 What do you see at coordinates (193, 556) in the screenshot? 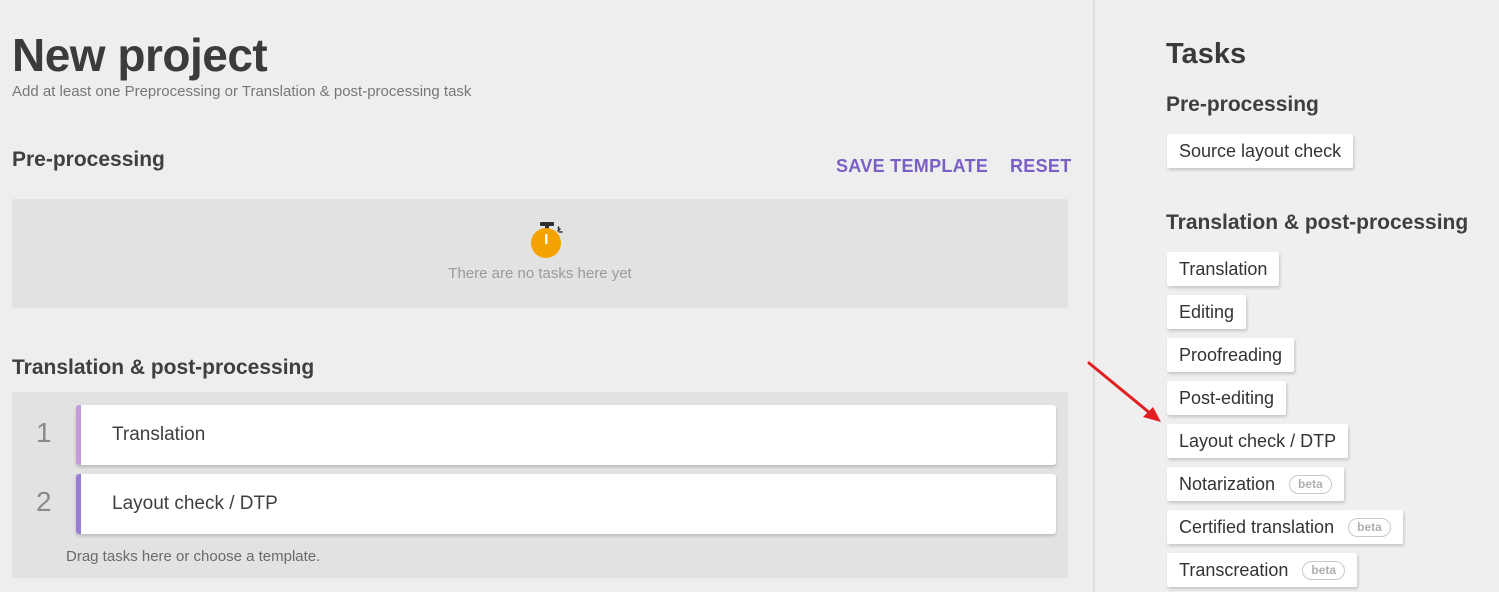
I see `drag-hint: Drag tasks here or choose a template.` at bounding box center [193, 556].